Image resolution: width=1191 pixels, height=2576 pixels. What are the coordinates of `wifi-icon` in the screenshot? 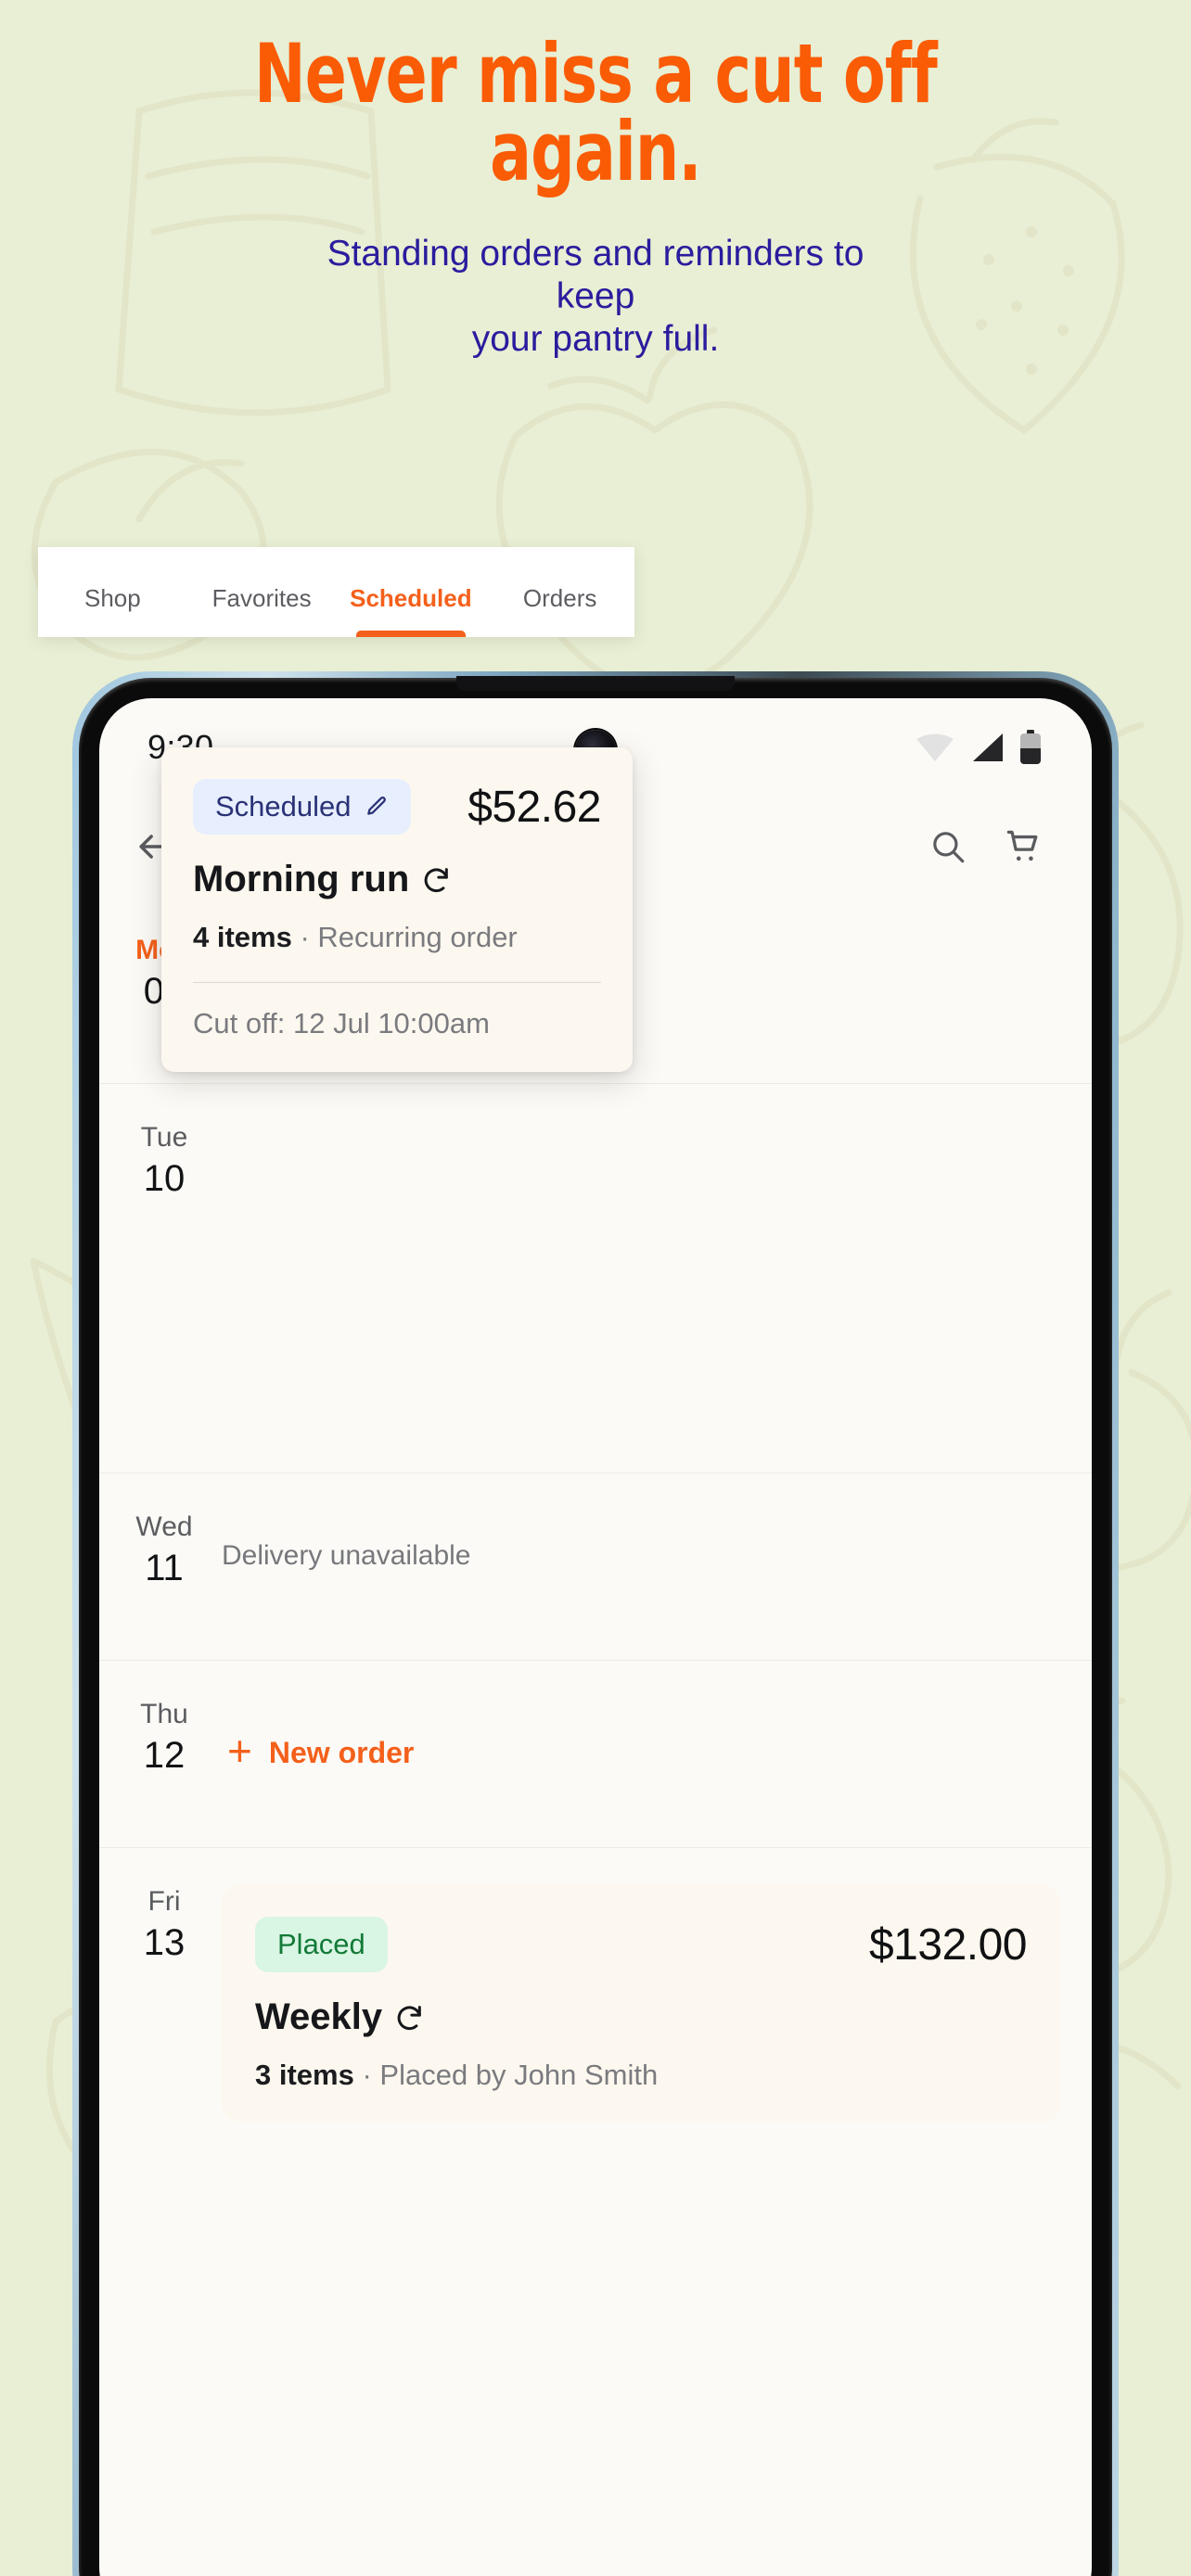 It's located at (935, 747).